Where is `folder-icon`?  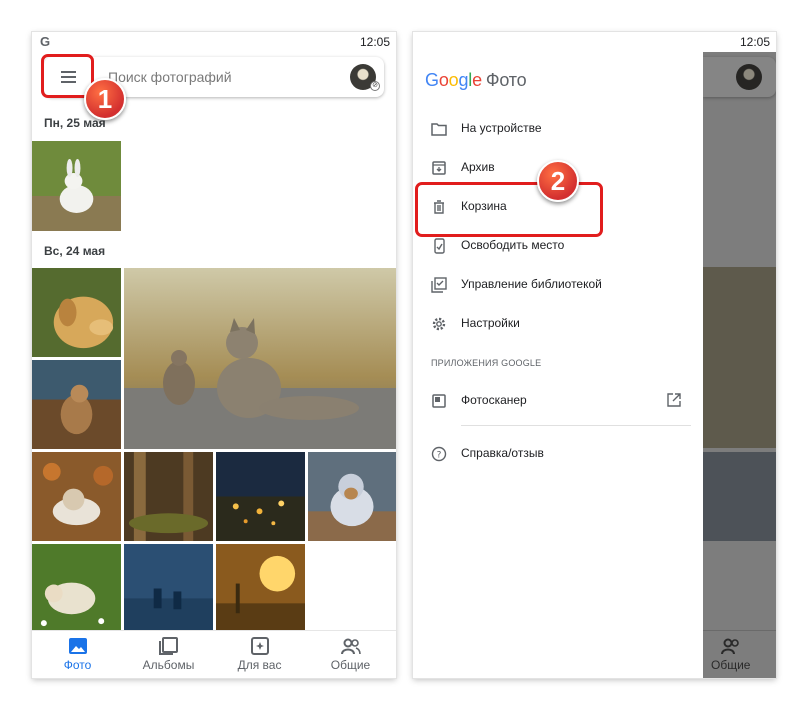 folder-icon is located at coordinates (439, 129).